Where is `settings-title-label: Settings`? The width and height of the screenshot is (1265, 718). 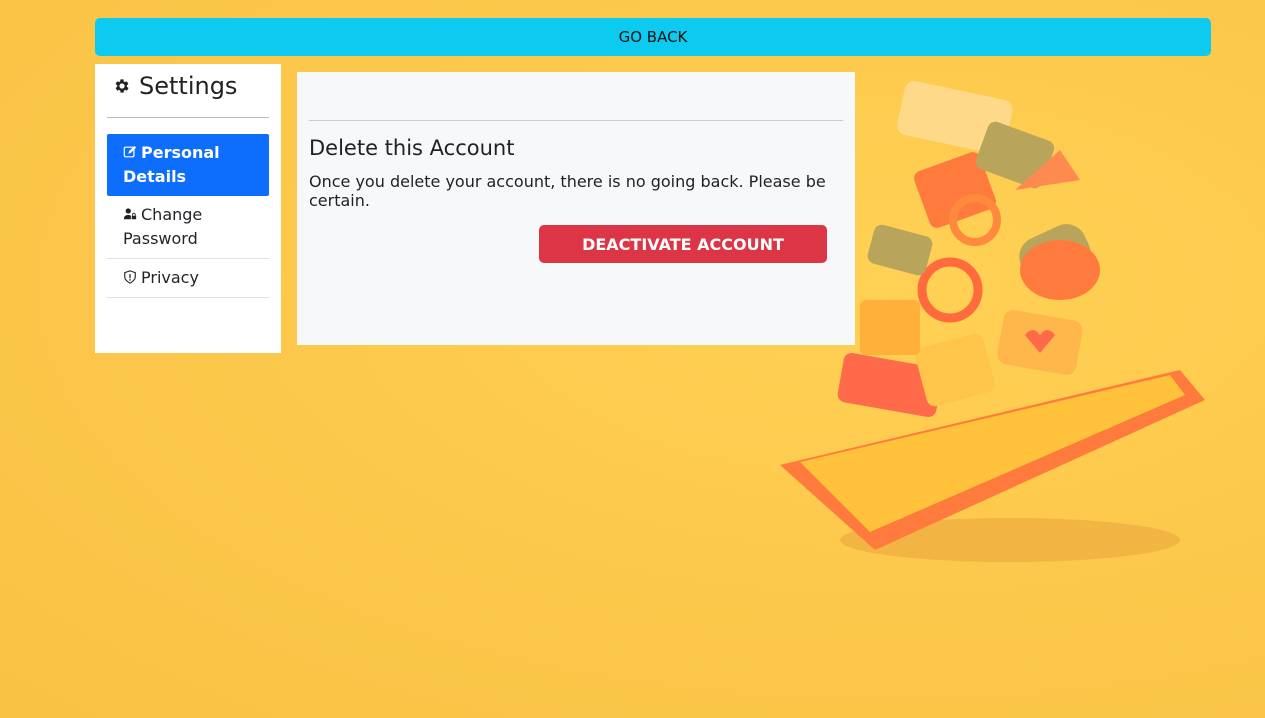
settings-title-label: Settings is located at coordinates (188, 86).